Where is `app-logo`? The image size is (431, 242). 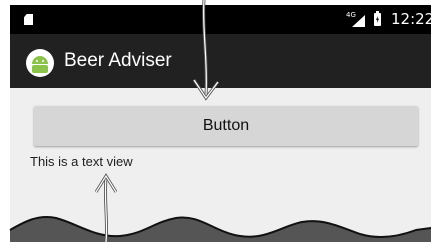 app-logo is located at coordinates (40, 63).